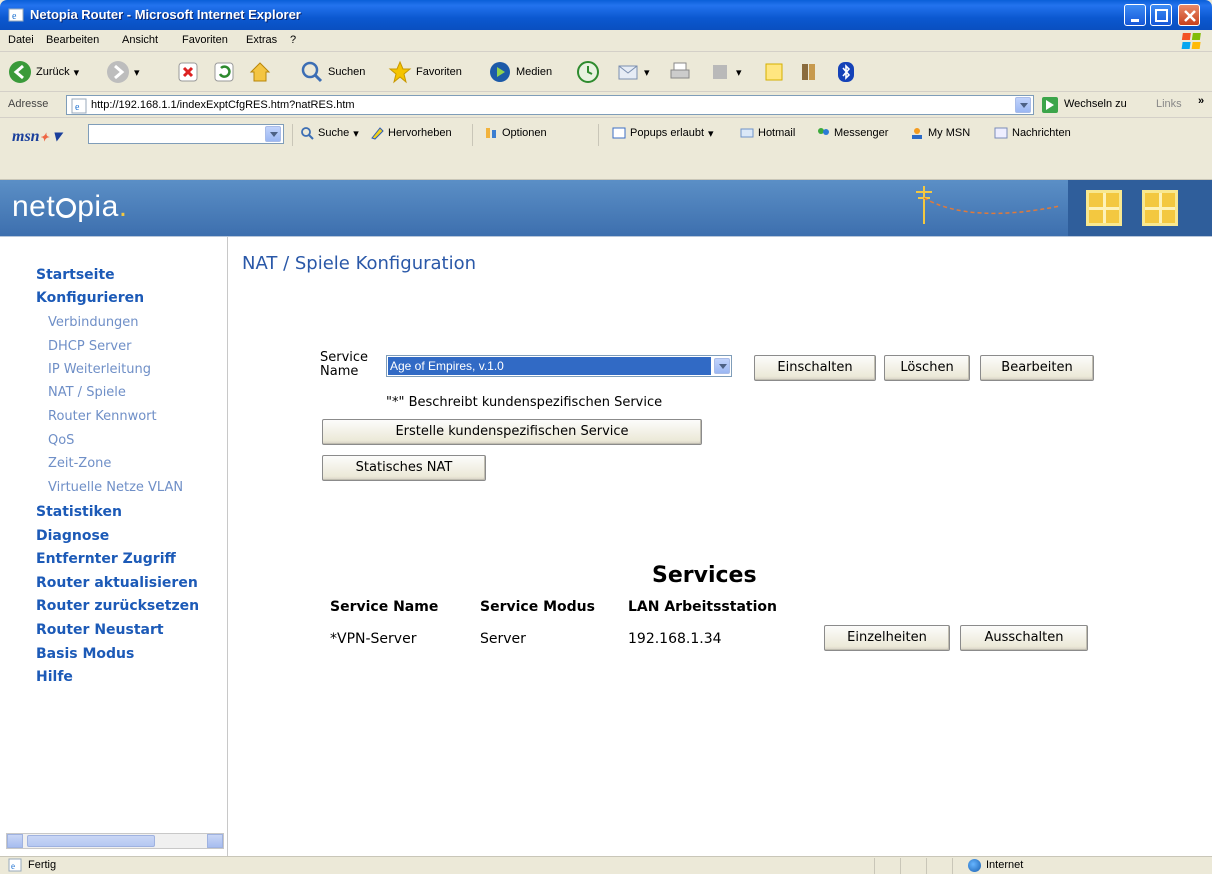 Image resolution: width=1212 pixels, height=874 pixels. Describe the element at coordinates (215, 841) in the screenshot. I see `scroll-right-icon` at that location.